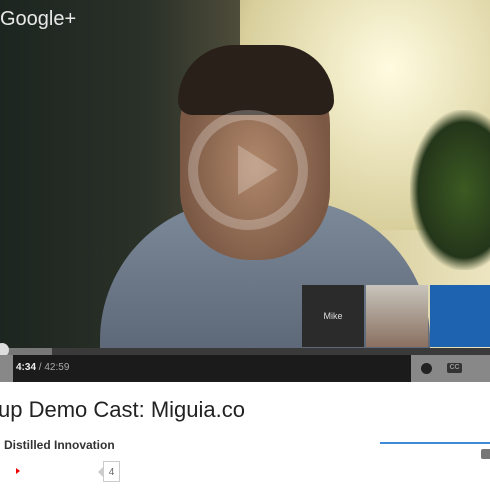 Image resolution: width=490 pixels, height=490 pixels. What do you see at coordinates (450, 190) in the screenshot?
I see `video-plant` at bounding box center [450, 190].